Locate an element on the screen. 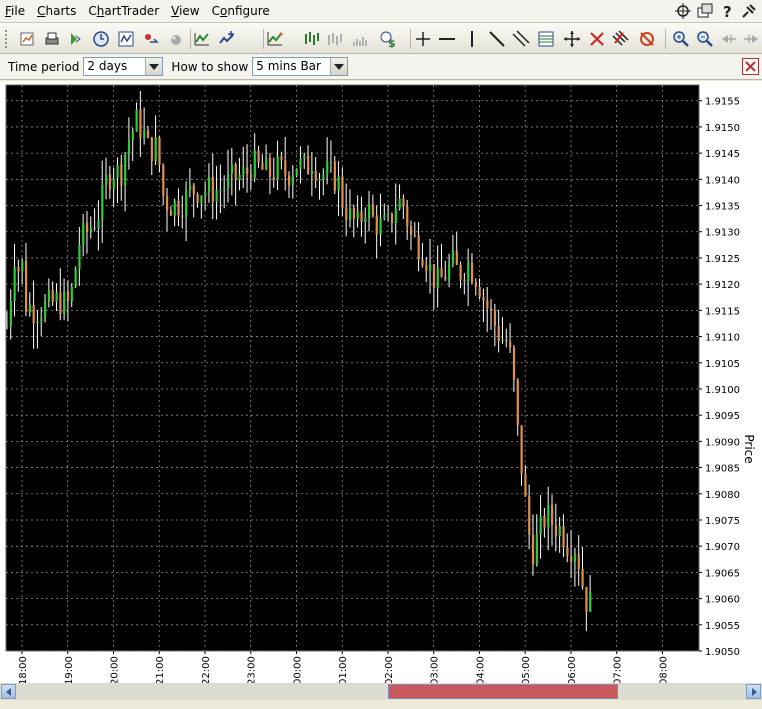  ball-button is located at coordinates (176, 39).